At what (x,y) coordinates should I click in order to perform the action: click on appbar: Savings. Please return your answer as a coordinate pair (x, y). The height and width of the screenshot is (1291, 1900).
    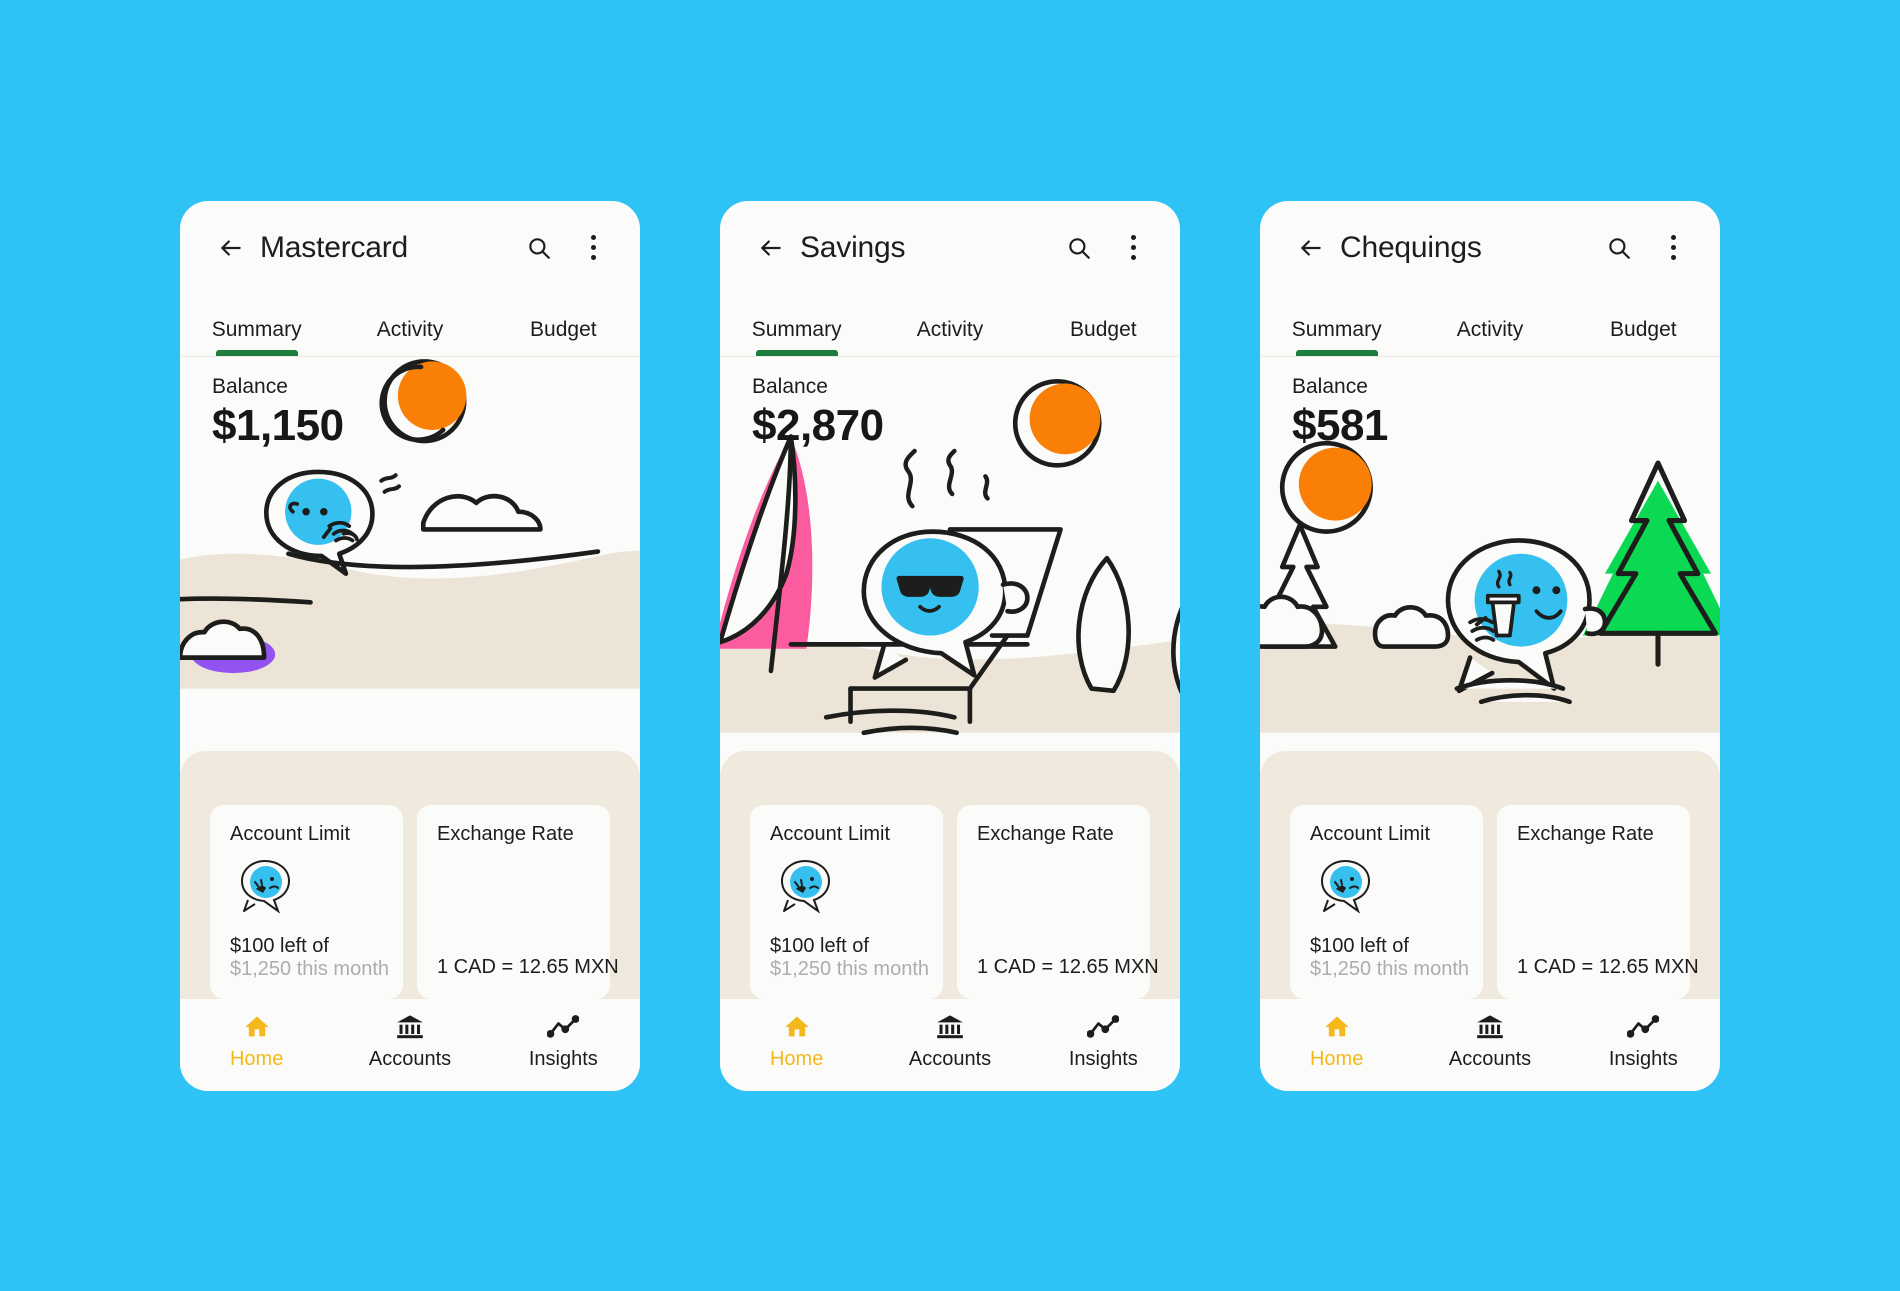
    Looking at the image, I should click on (950, 248).